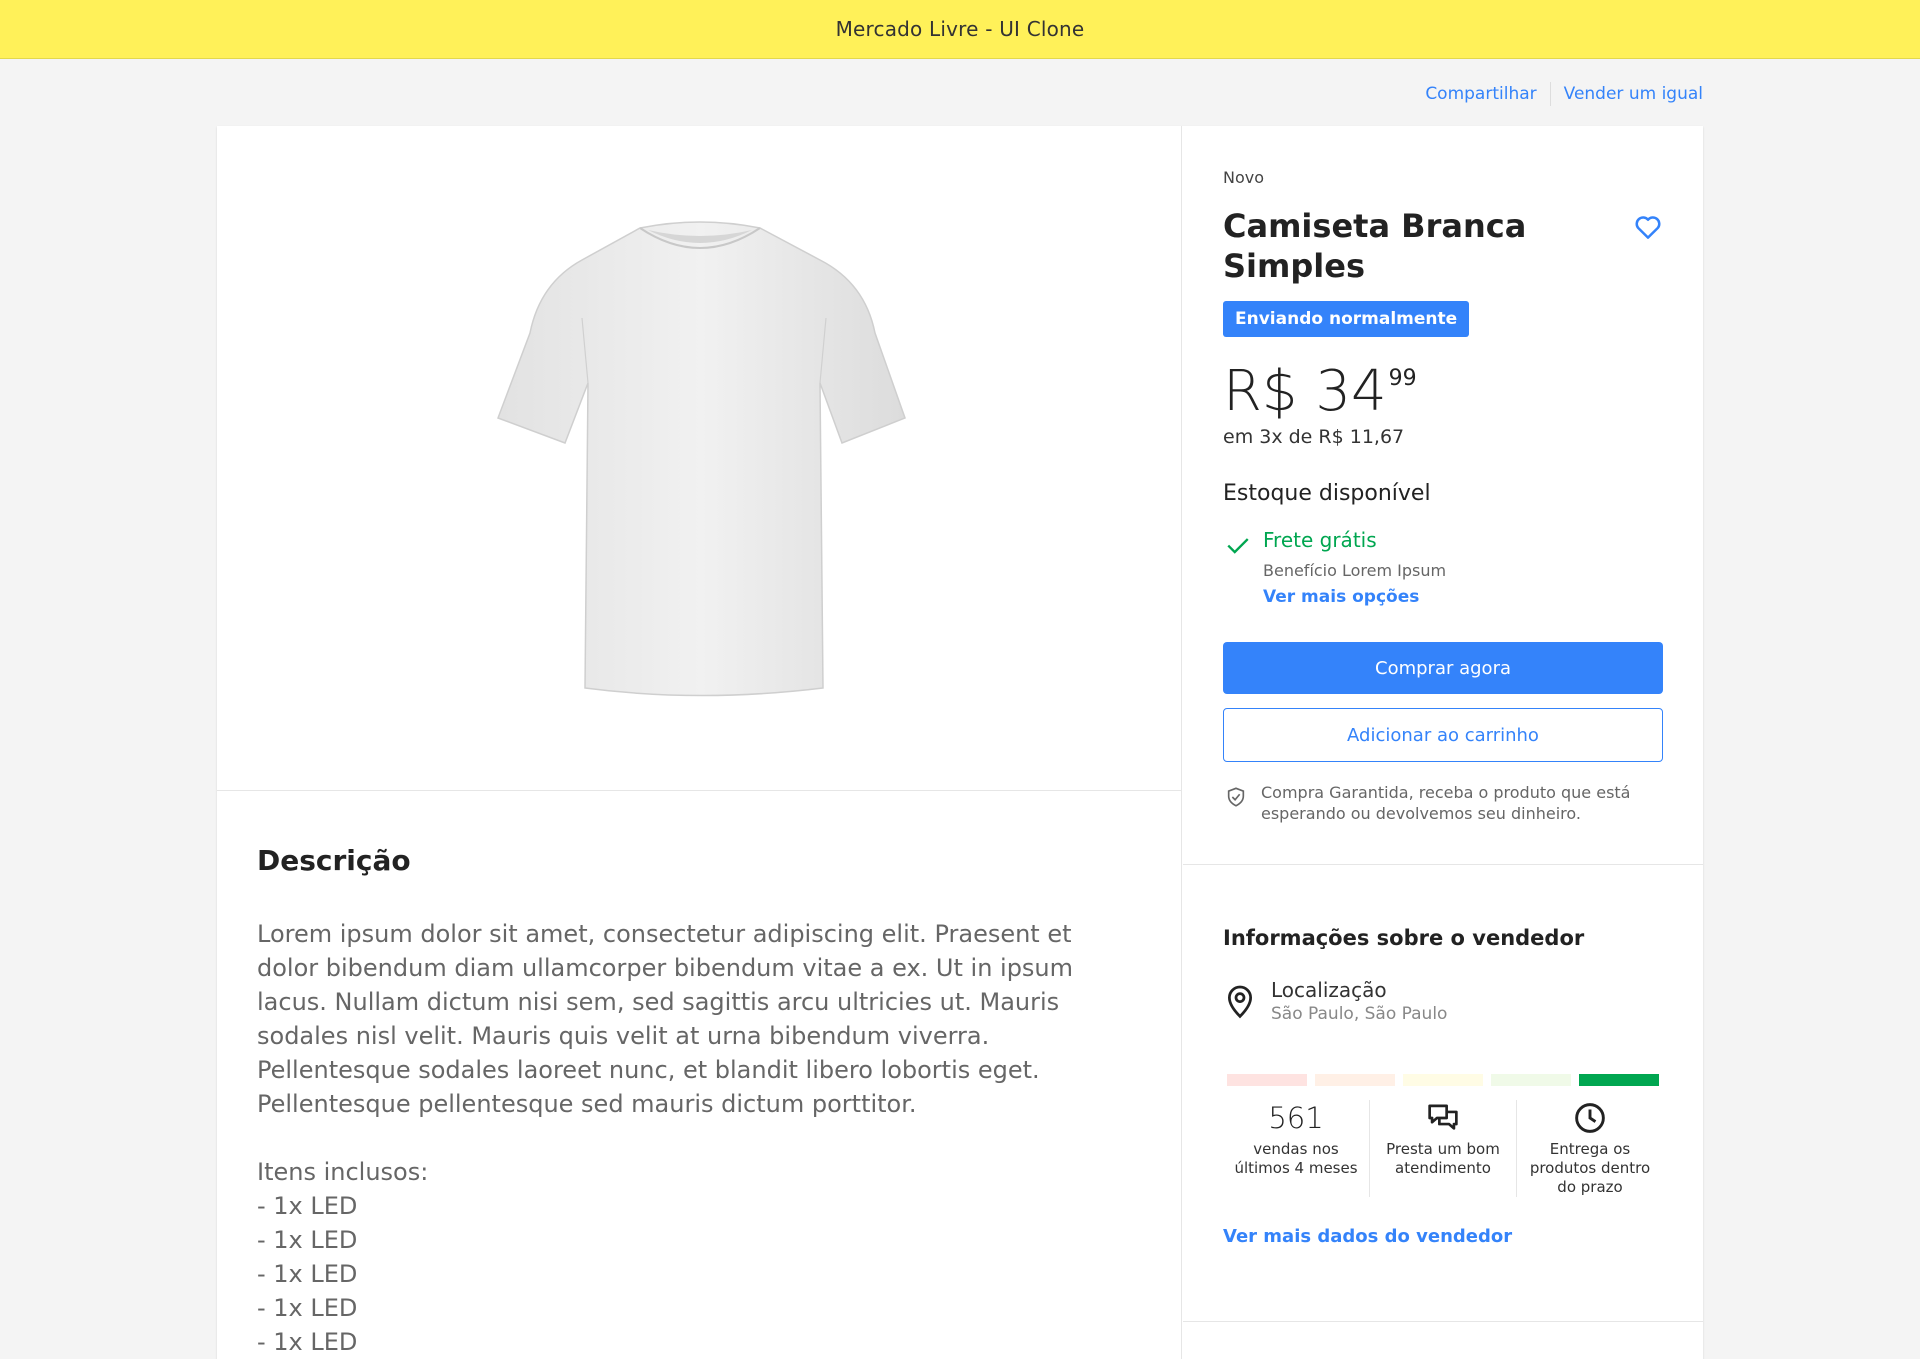  I want to click on app-title: Mercado Livre - UI Clone, so click(960, 29).